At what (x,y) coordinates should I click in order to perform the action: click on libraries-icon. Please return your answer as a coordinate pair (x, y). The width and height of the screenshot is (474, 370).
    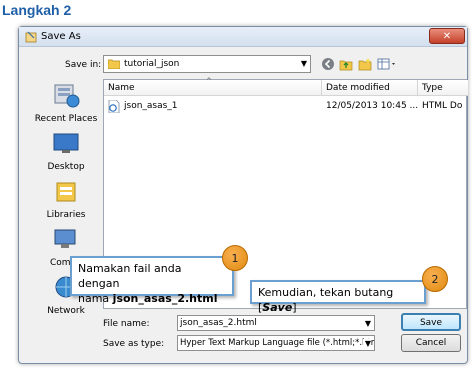
    Looking at the image, I should click on (66, 192).